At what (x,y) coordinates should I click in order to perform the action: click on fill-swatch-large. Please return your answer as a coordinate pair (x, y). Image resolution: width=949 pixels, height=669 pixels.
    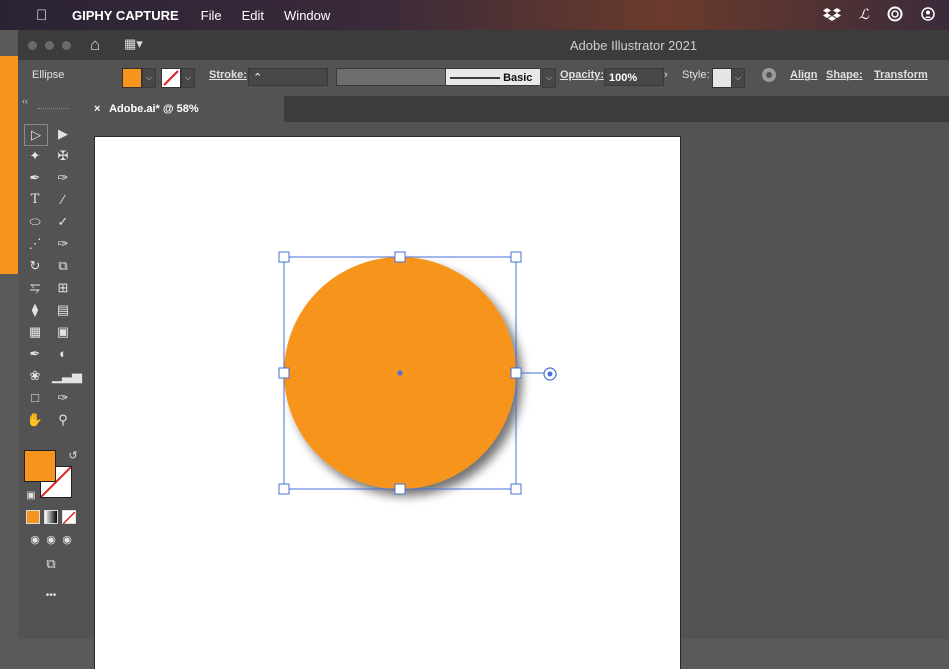
    Looking at the image, I should click on (40, 466).